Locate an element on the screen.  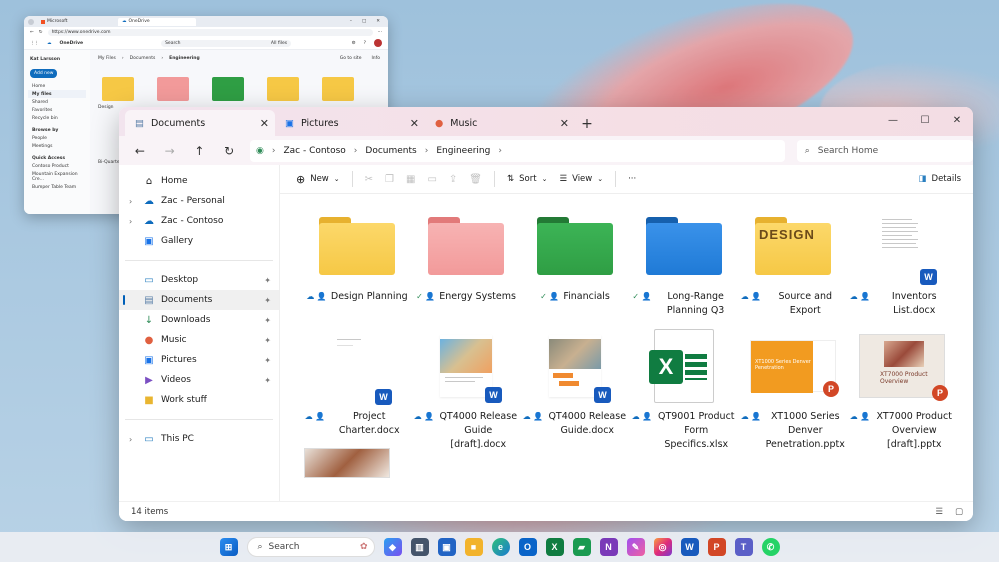
loop-icon: N is located at coordinates (608, 547).